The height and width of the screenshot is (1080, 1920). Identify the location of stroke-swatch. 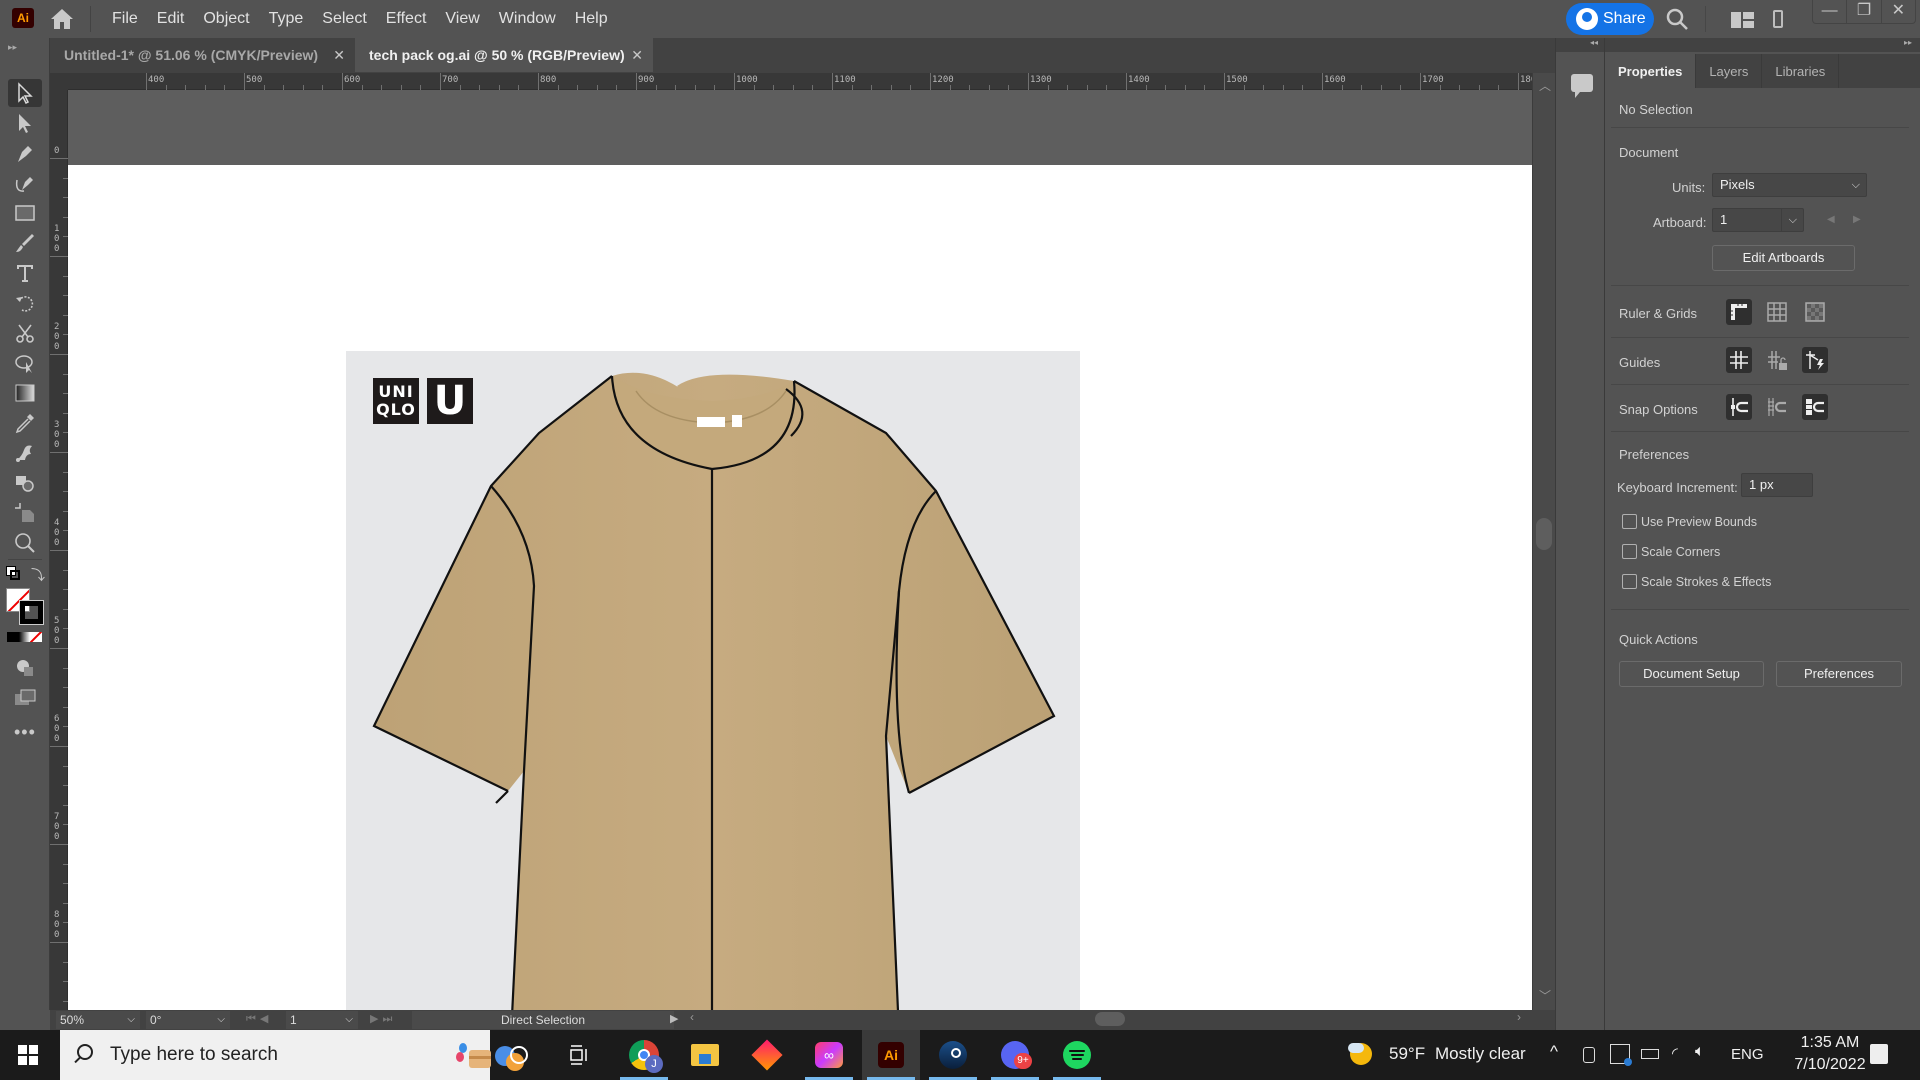
(31, 612).